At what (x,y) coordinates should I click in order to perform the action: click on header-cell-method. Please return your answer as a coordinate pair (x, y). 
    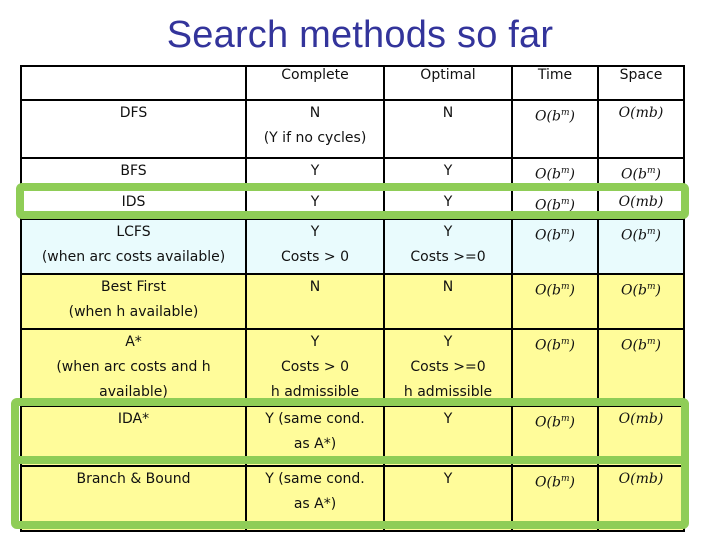
    Looking at the image, I should click on (133, 83).